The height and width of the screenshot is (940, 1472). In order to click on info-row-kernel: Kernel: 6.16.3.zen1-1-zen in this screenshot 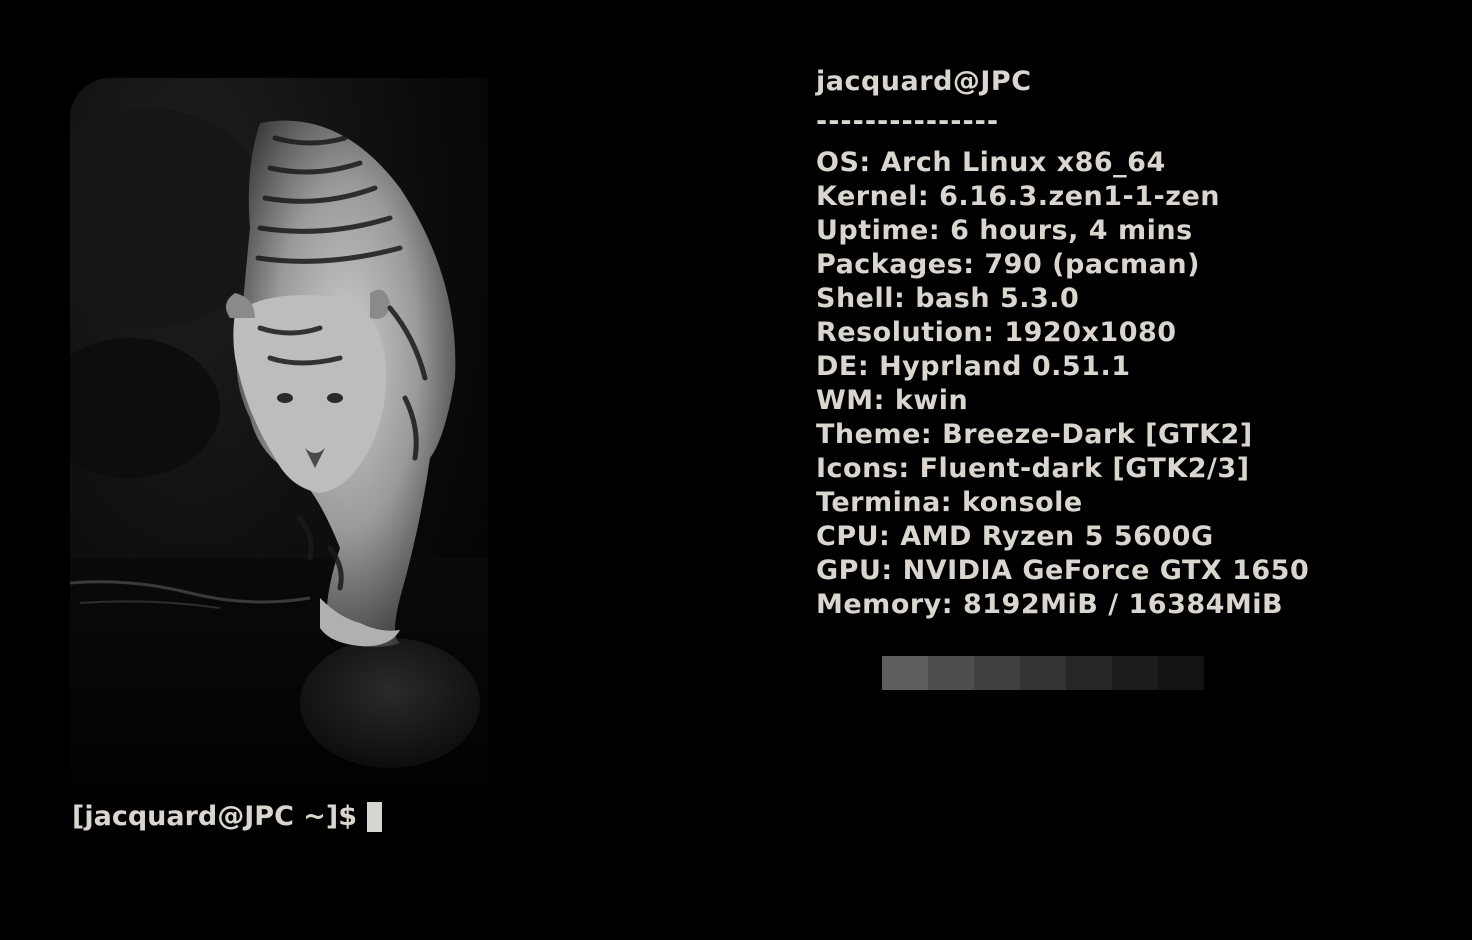, I will do `click(1018, 196)`.